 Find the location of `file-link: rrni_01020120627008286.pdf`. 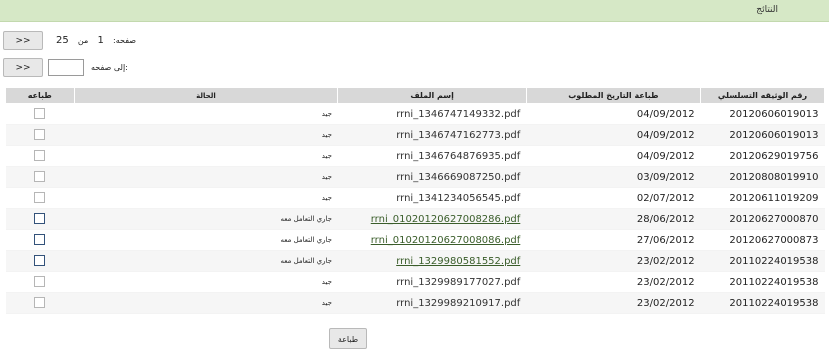

file-link: rrni_01020120627008286.pdf is located at coordinates (446, 219).